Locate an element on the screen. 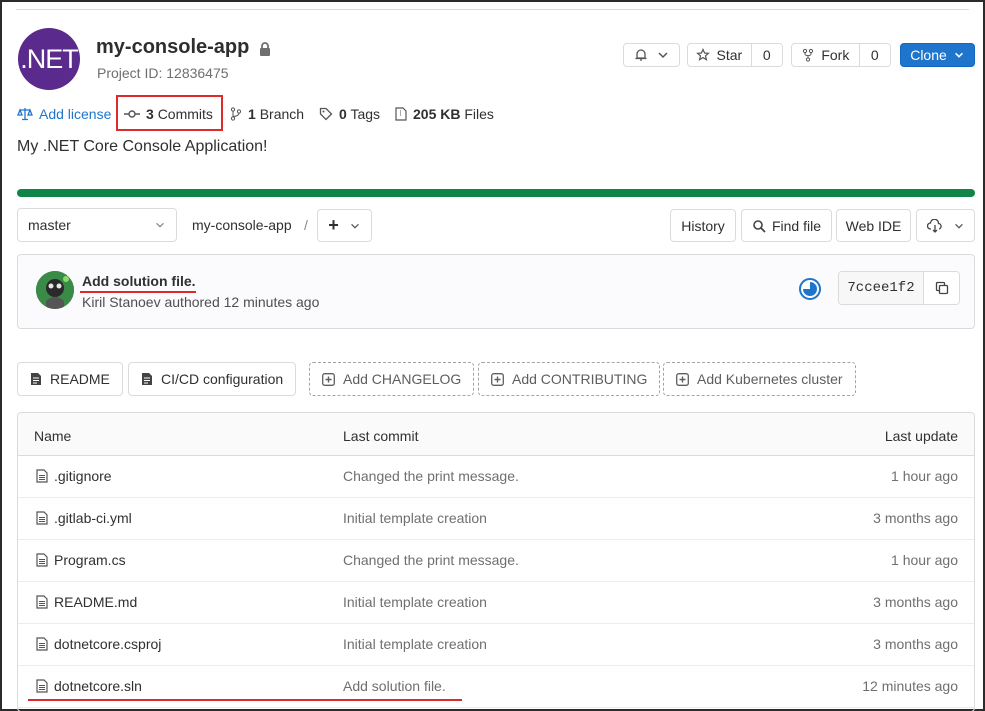  tags-link: 0 Tags is located at coordinates (349, 114).